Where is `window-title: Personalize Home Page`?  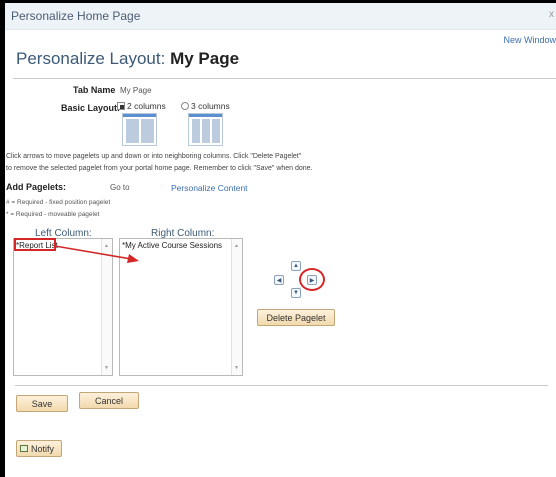 window-title: Personalize Home Page is located at coordinates (76, 16).